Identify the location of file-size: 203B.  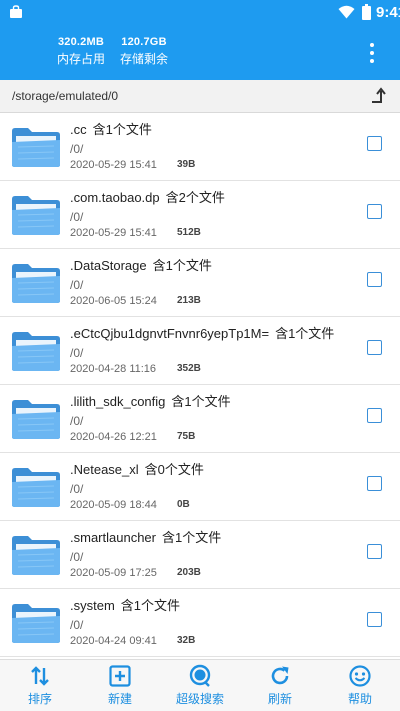
(189, 572).